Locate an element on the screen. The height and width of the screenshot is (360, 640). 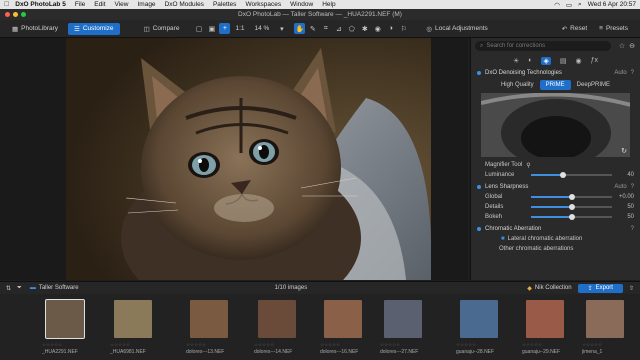
repair-icon: ✱ is located at coordinates (364, 28).